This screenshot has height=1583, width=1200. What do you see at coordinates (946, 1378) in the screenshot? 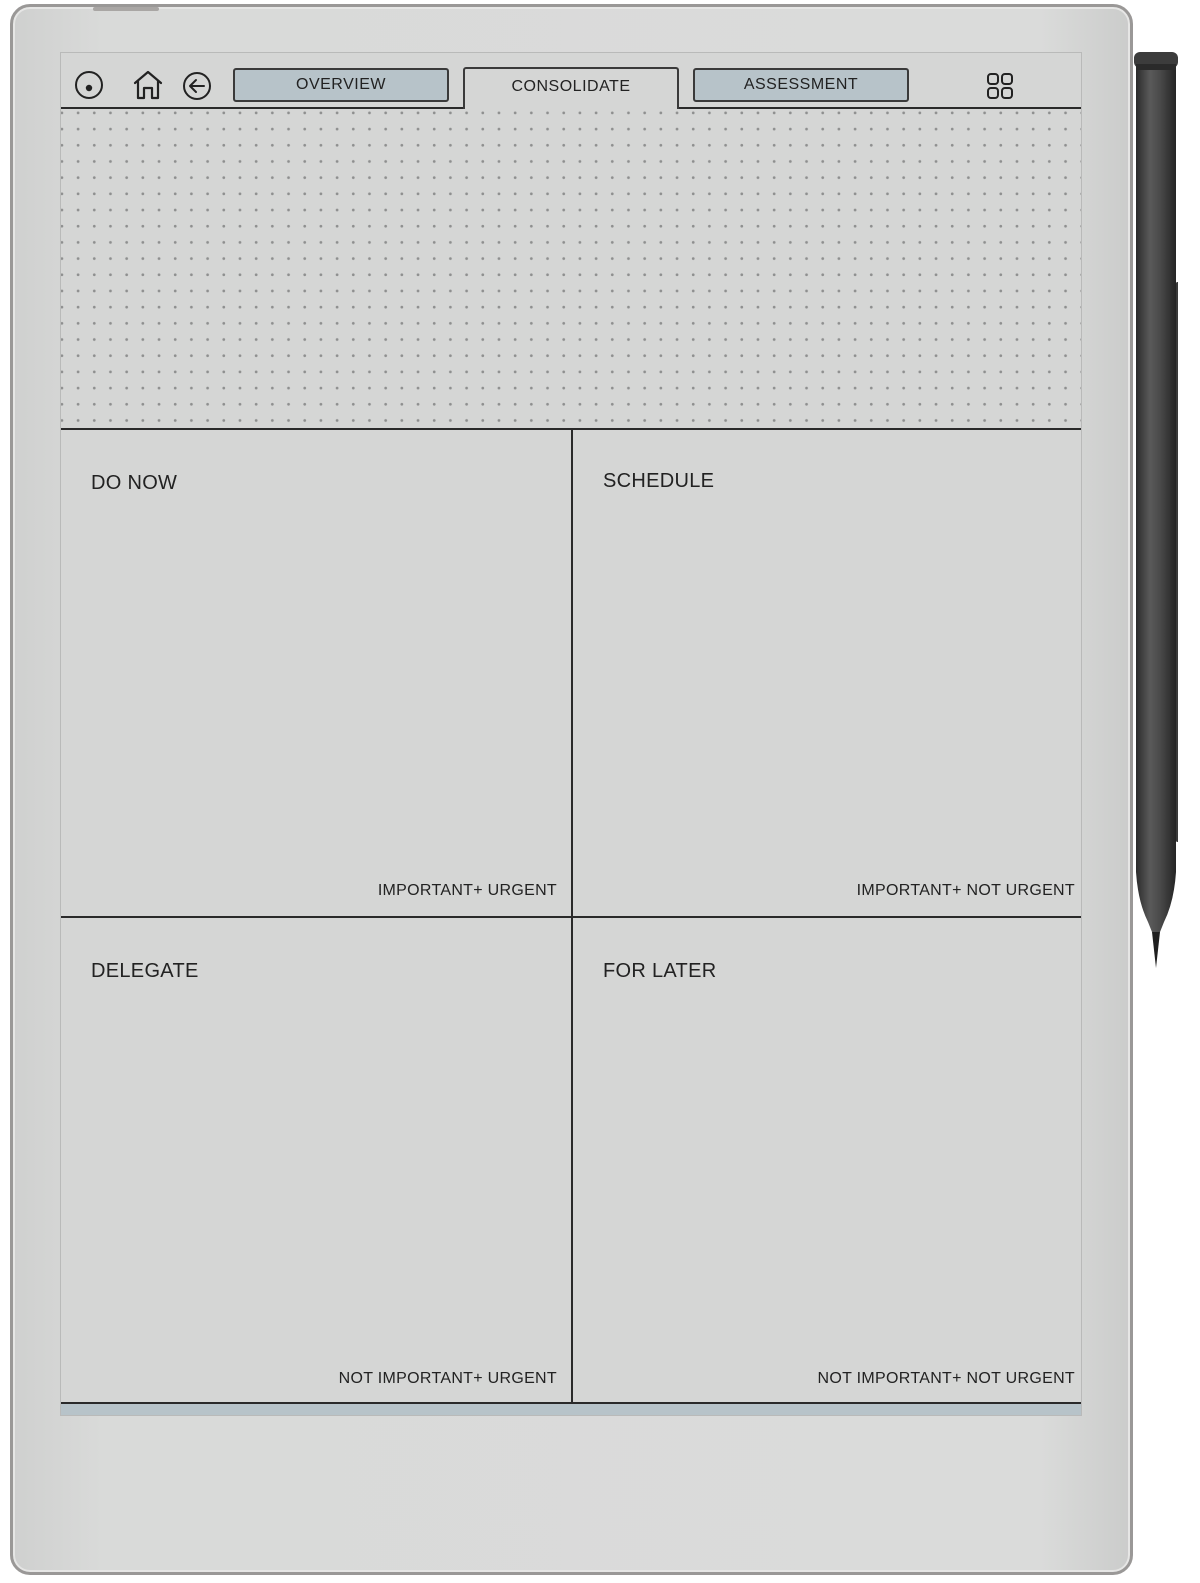
I see `quadrant-subtitle: NOT IMPORTANT+ NOT URGENT` at bounding box center [946, 1378].